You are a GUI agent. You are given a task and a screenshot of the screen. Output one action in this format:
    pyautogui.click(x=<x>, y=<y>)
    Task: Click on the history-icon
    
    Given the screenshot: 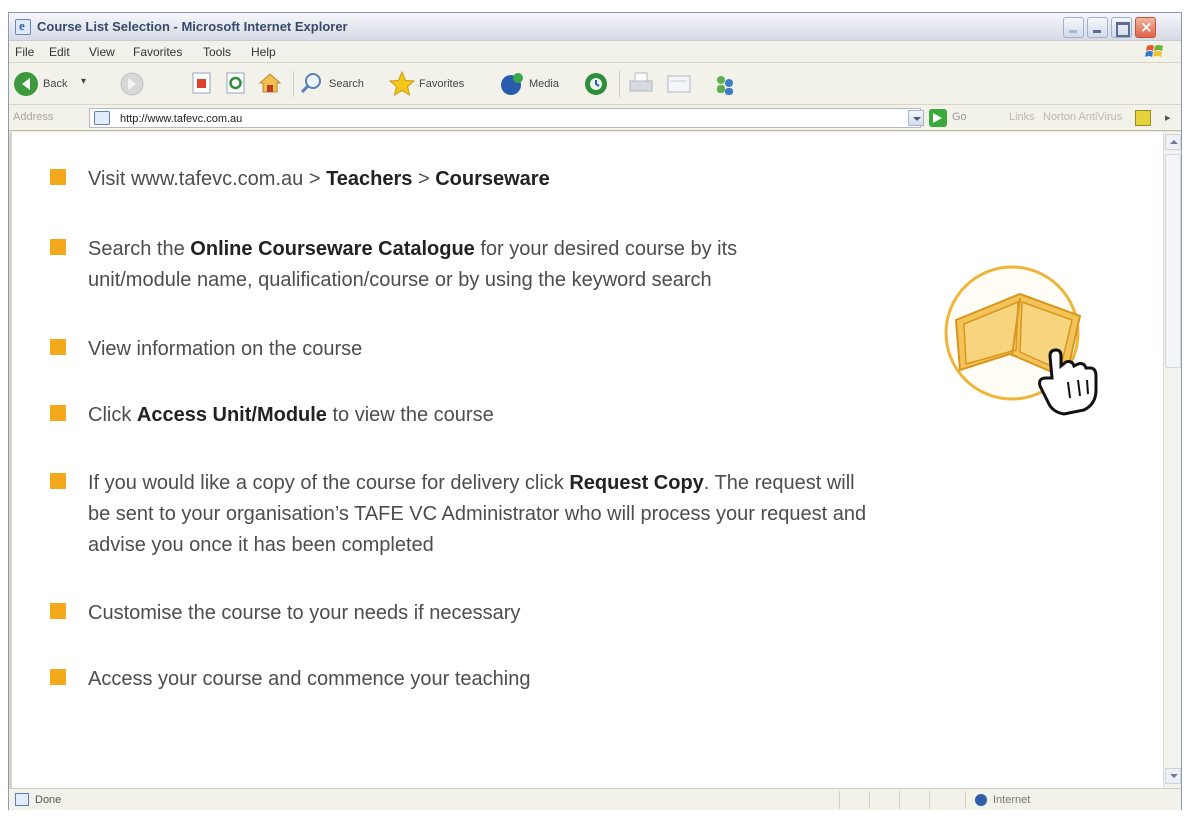 What is the action you would take?
    pyautogui.click(x=596, y=84)
    